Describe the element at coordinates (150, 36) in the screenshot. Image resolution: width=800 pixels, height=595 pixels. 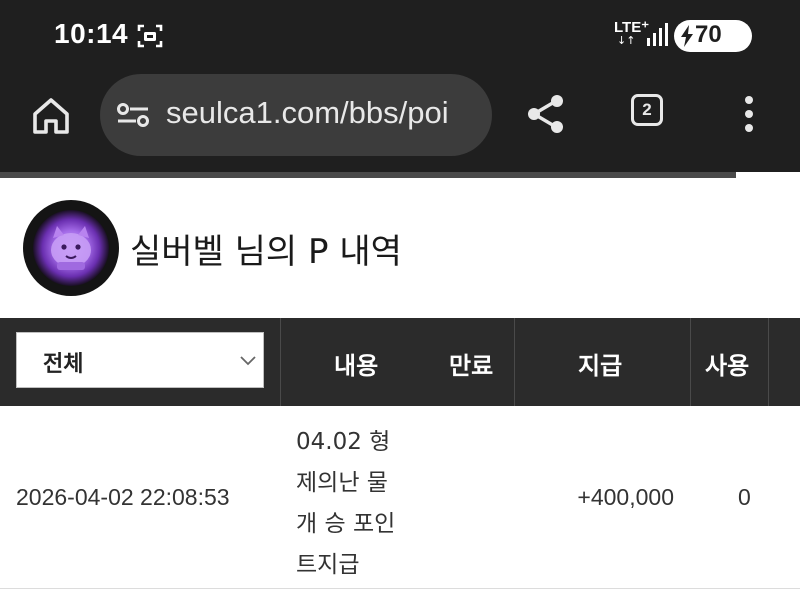
I see `screenshot-icon` at that location.